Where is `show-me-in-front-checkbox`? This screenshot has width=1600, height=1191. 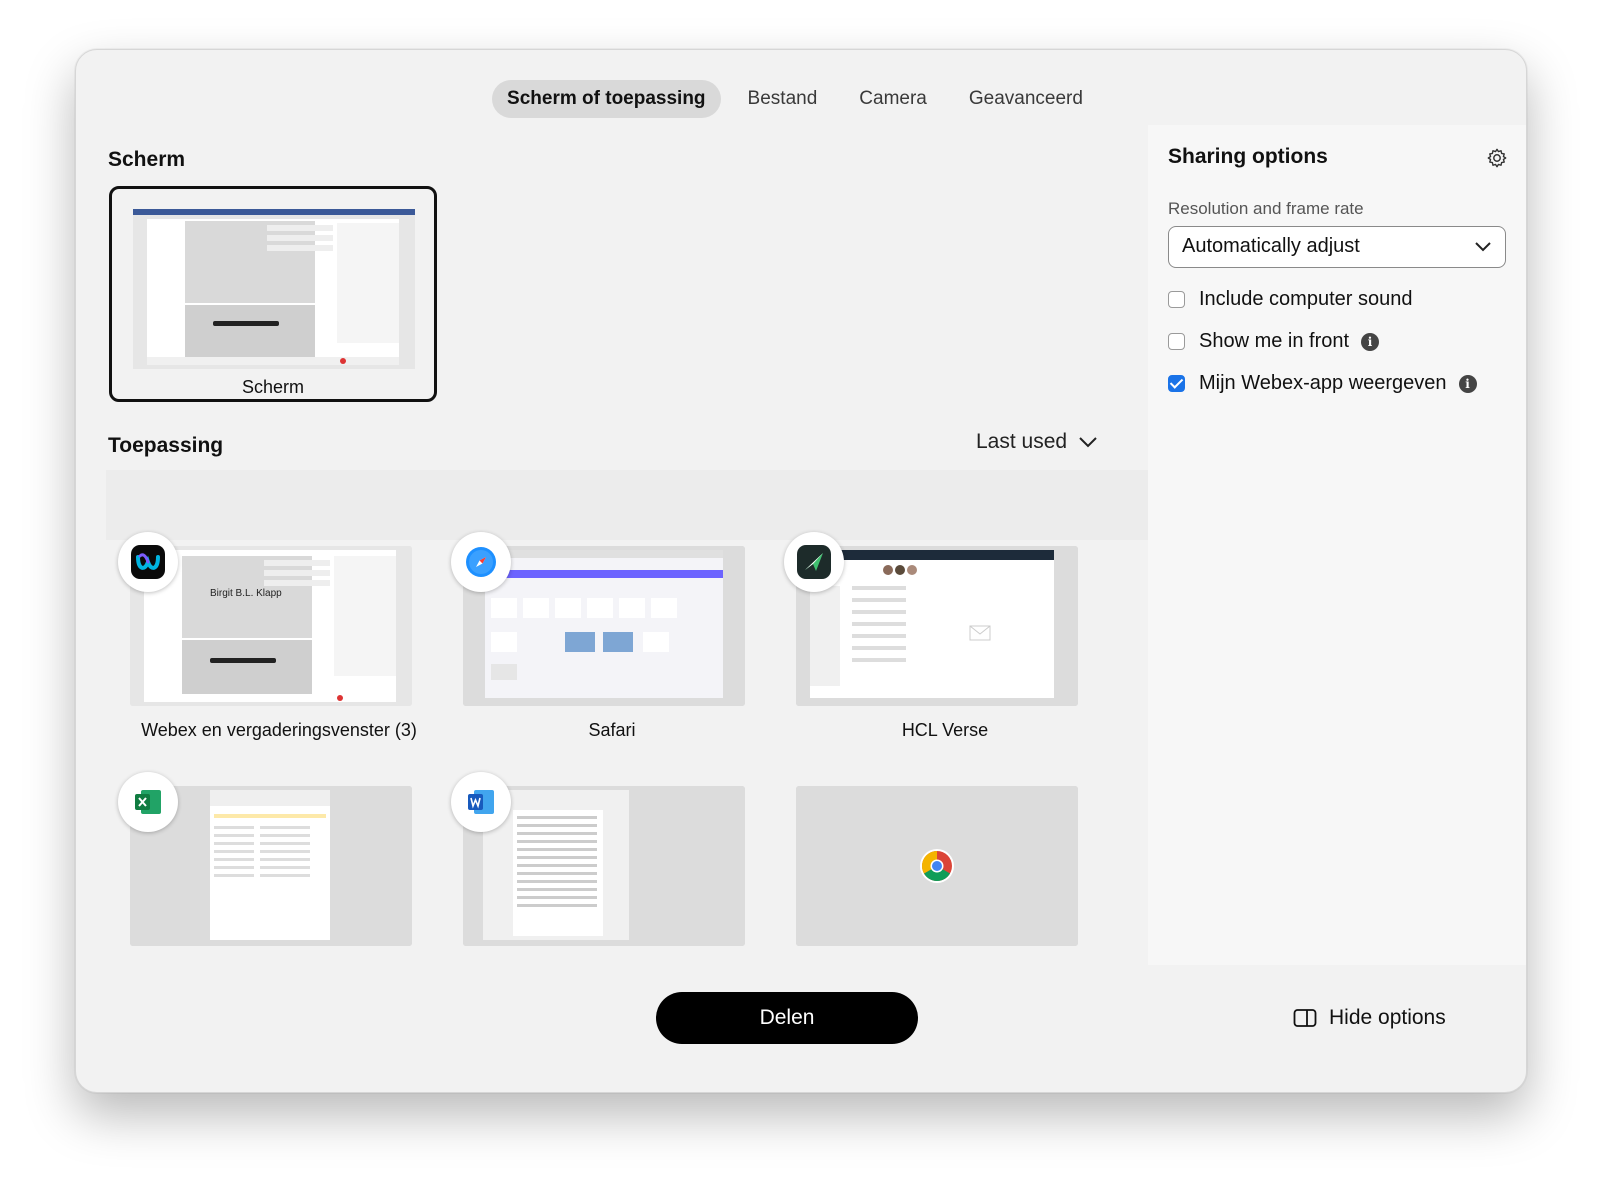 show-me-in-front-checkbox is located at coordinates (1176, 341).